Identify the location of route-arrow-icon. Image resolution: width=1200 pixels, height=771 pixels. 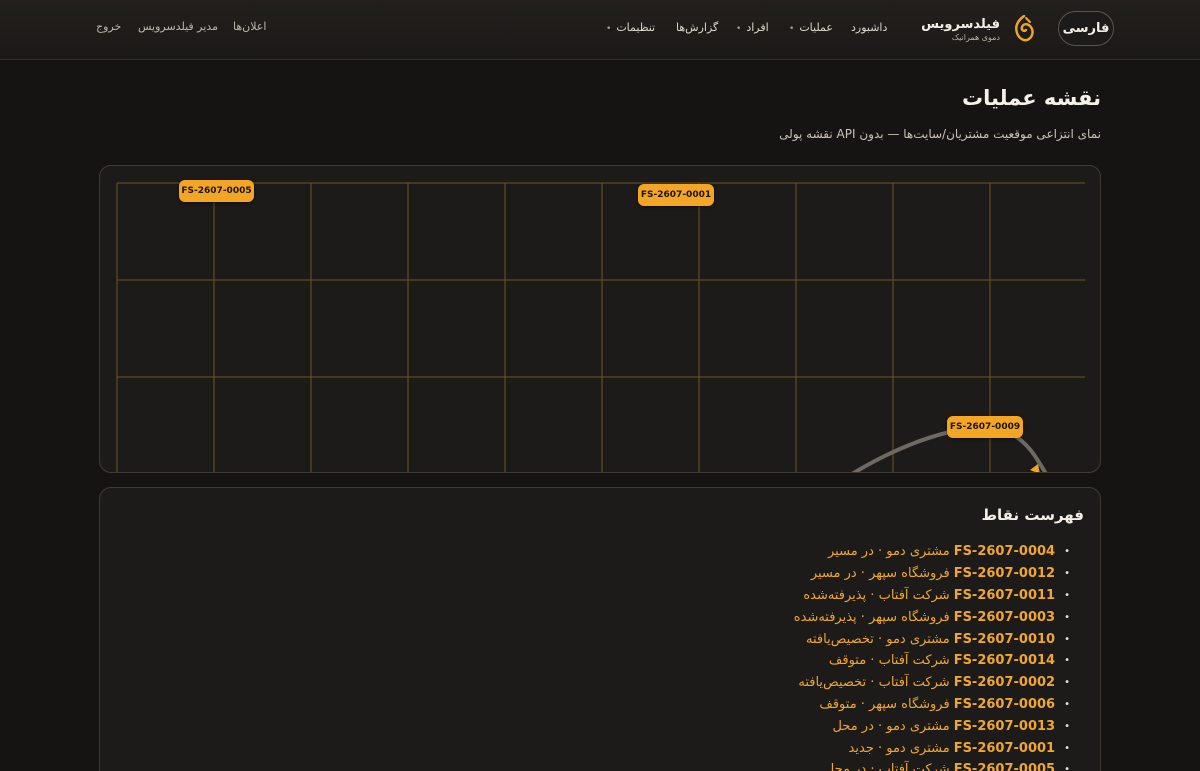
(1035, 468).